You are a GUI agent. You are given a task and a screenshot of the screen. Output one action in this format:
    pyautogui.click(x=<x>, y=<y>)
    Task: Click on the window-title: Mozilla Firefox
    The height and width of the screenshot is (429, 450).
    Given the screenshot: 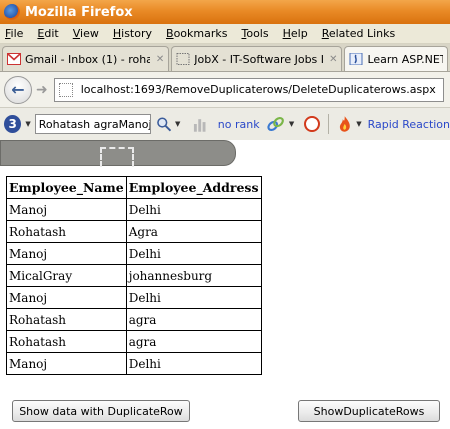 What is the action you would take?
    pyautogui.click(x=79, y=12)
    